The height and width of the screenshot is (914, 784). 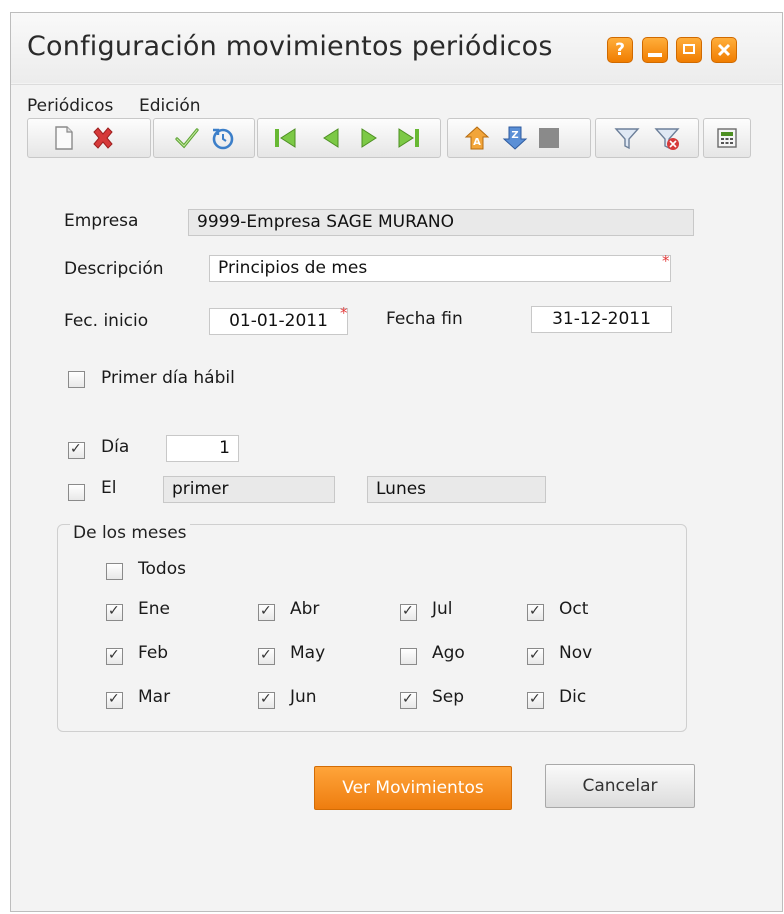 What do you see at coordinates (601, 319) in the screenshot?
I see `fecha-fin-input: 31-12-2011` at bounding box center [601, 319].